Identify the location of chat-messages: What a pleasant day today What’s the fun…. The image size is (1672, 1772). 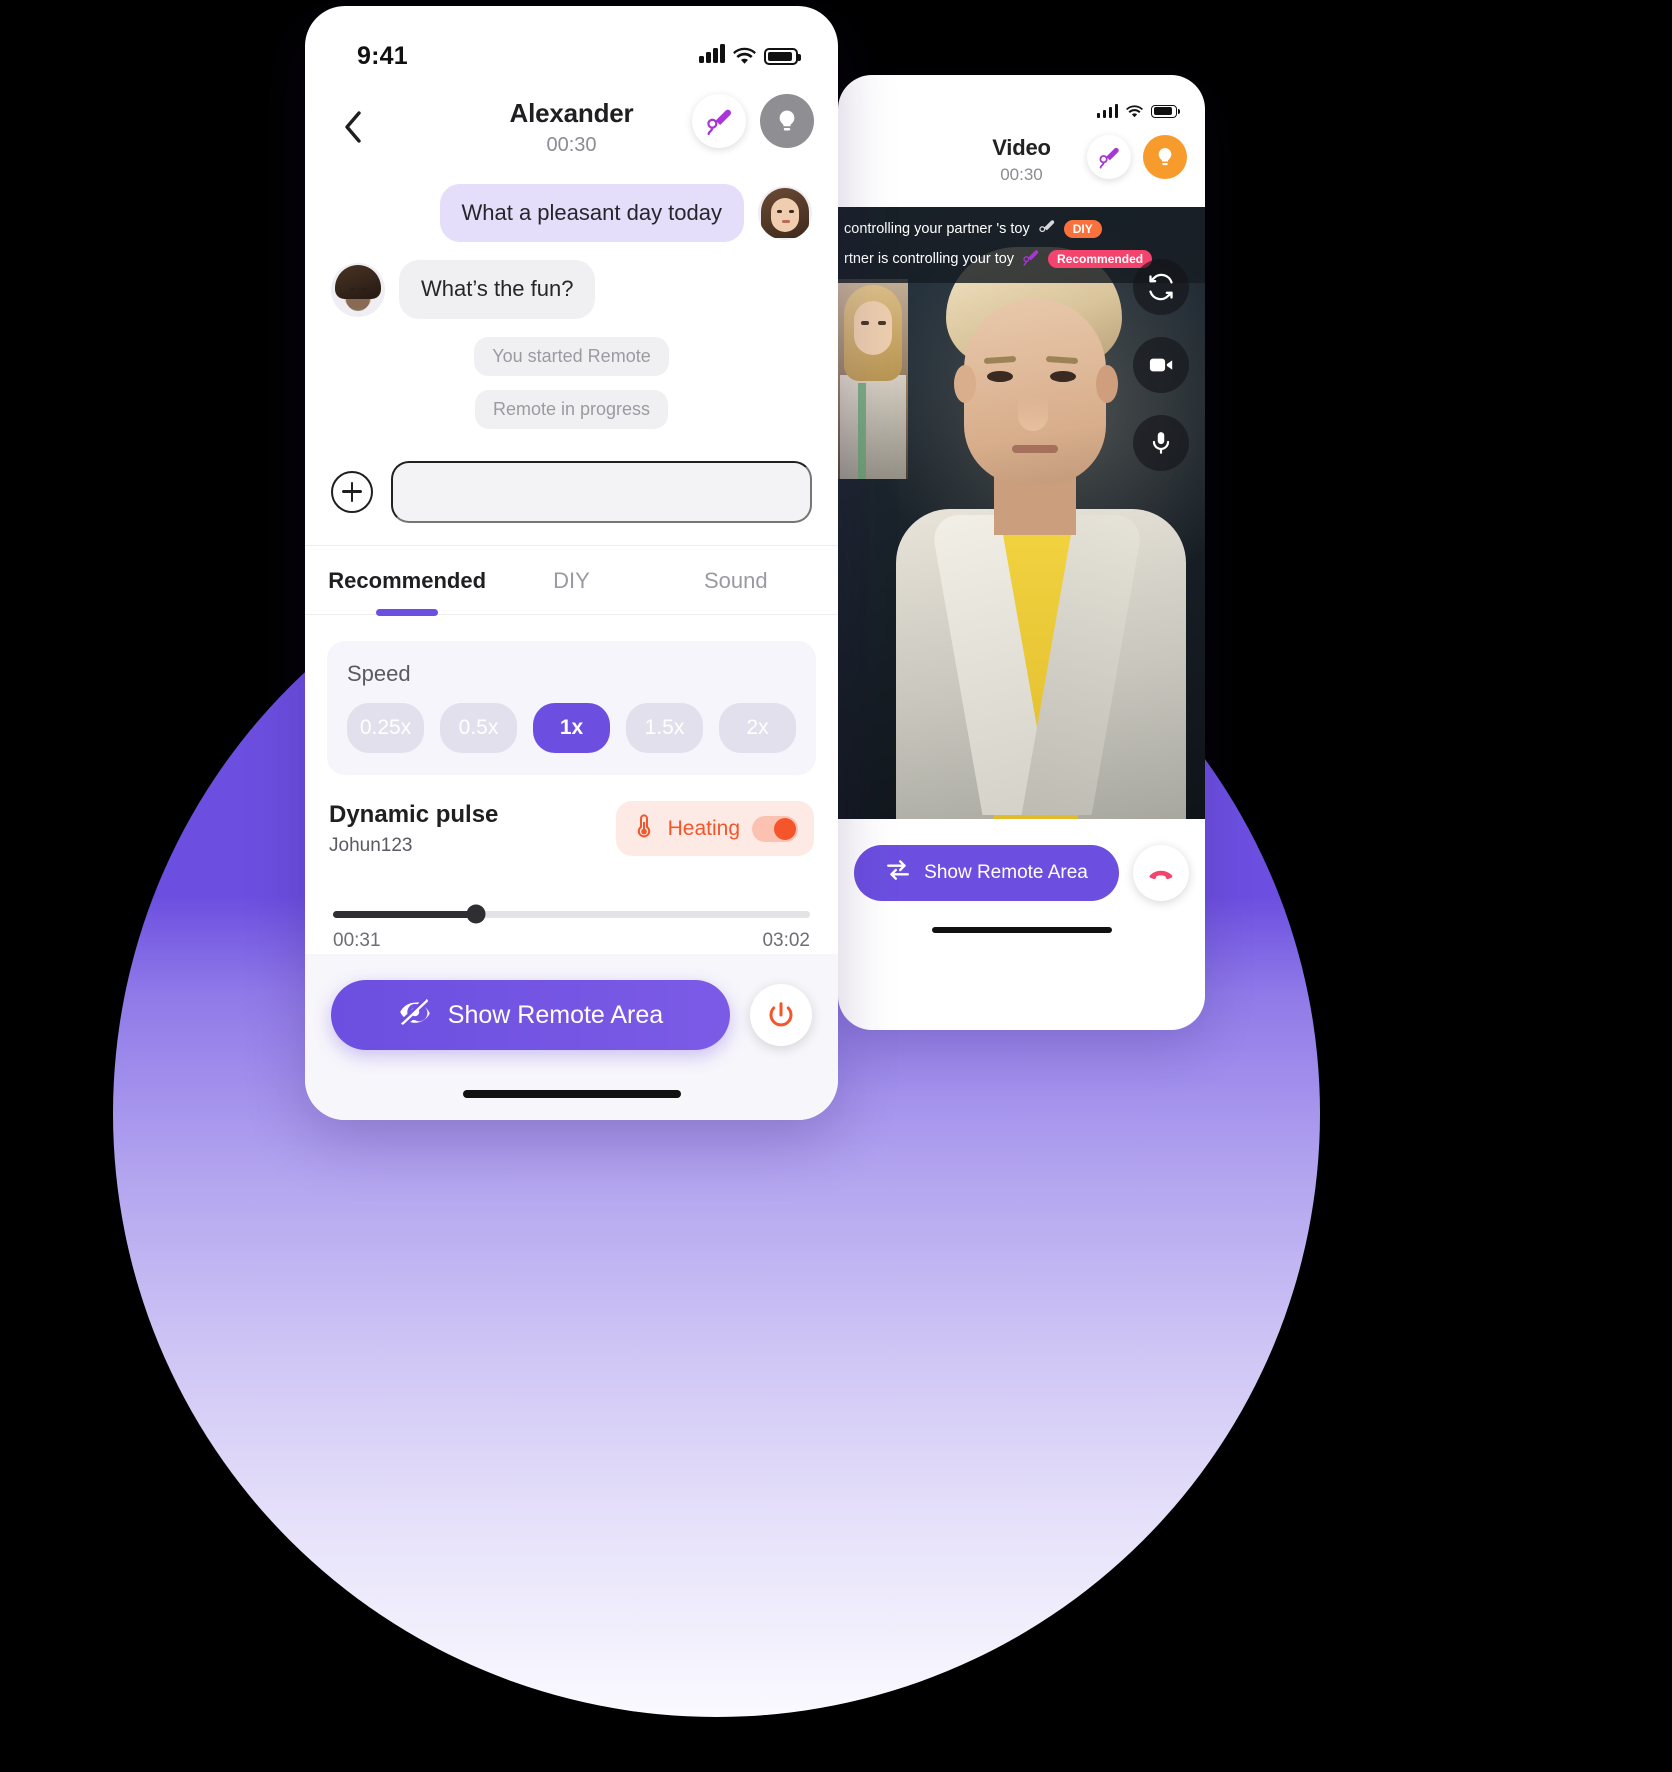
(571, 299).